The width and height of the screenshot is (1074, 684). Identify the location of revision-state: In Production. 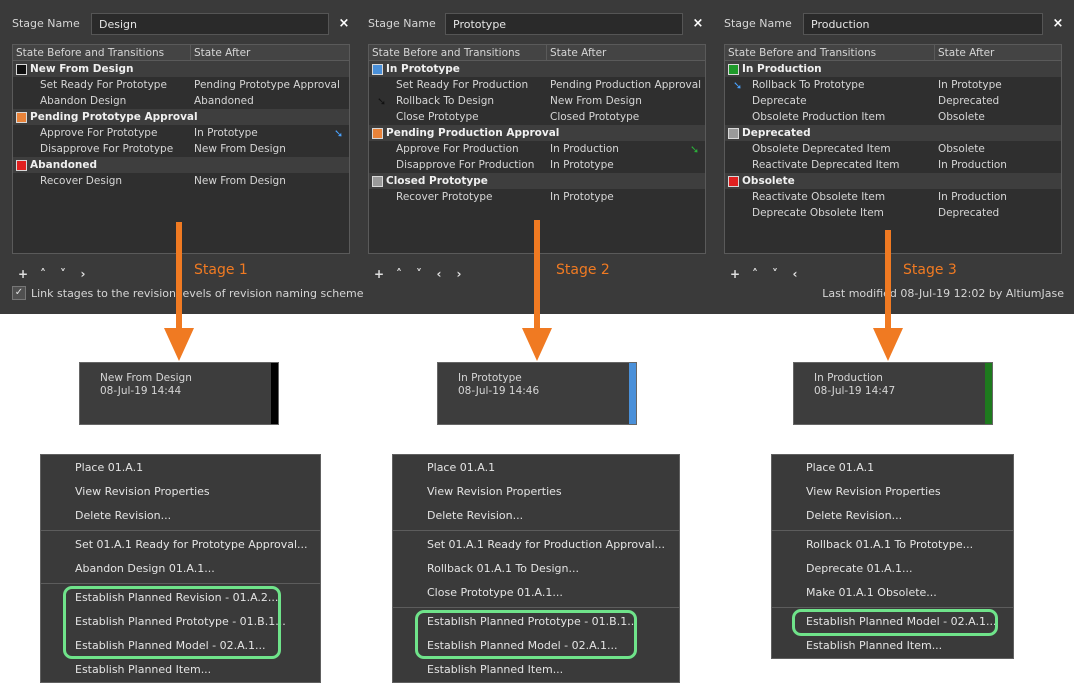
(848, 378).